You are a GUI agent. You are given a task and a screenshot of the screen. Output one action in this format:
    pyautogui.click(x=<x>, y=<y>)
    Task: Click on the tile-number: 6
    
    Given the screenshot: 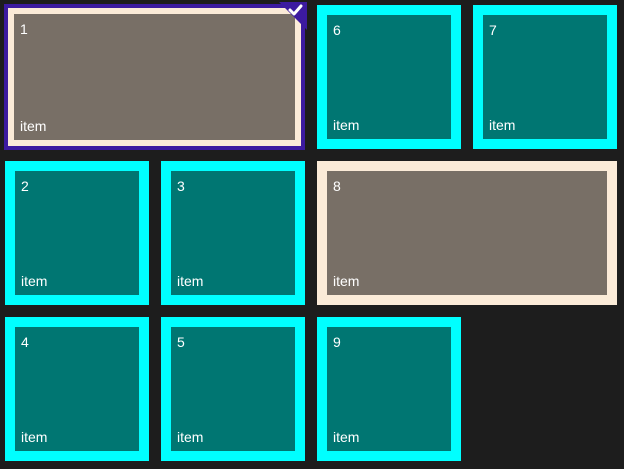 What is the action you would take?
    pyautogui.click(x=337, y=30)
    